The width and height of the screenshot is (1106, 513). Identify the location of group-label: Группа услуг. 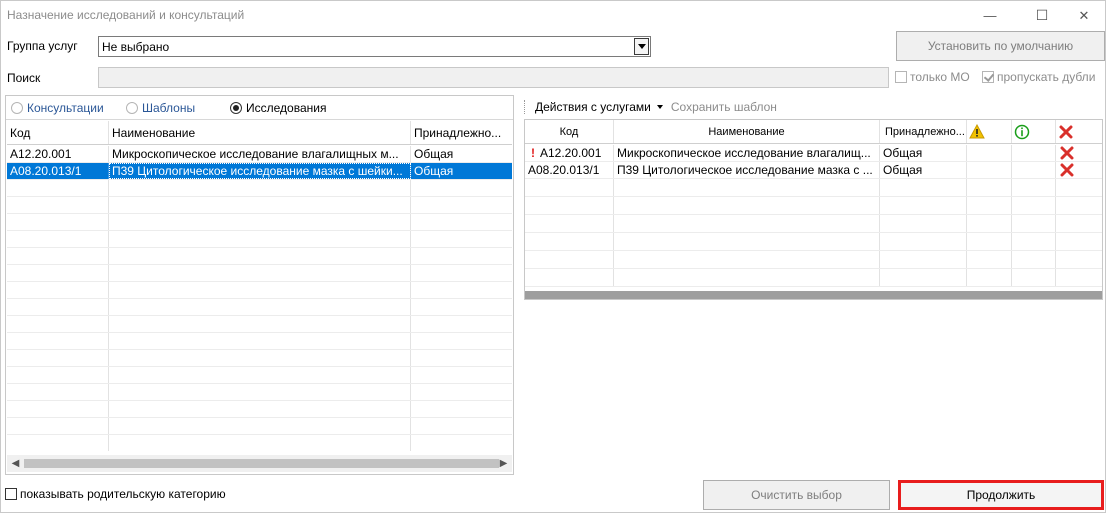
(42, 46).